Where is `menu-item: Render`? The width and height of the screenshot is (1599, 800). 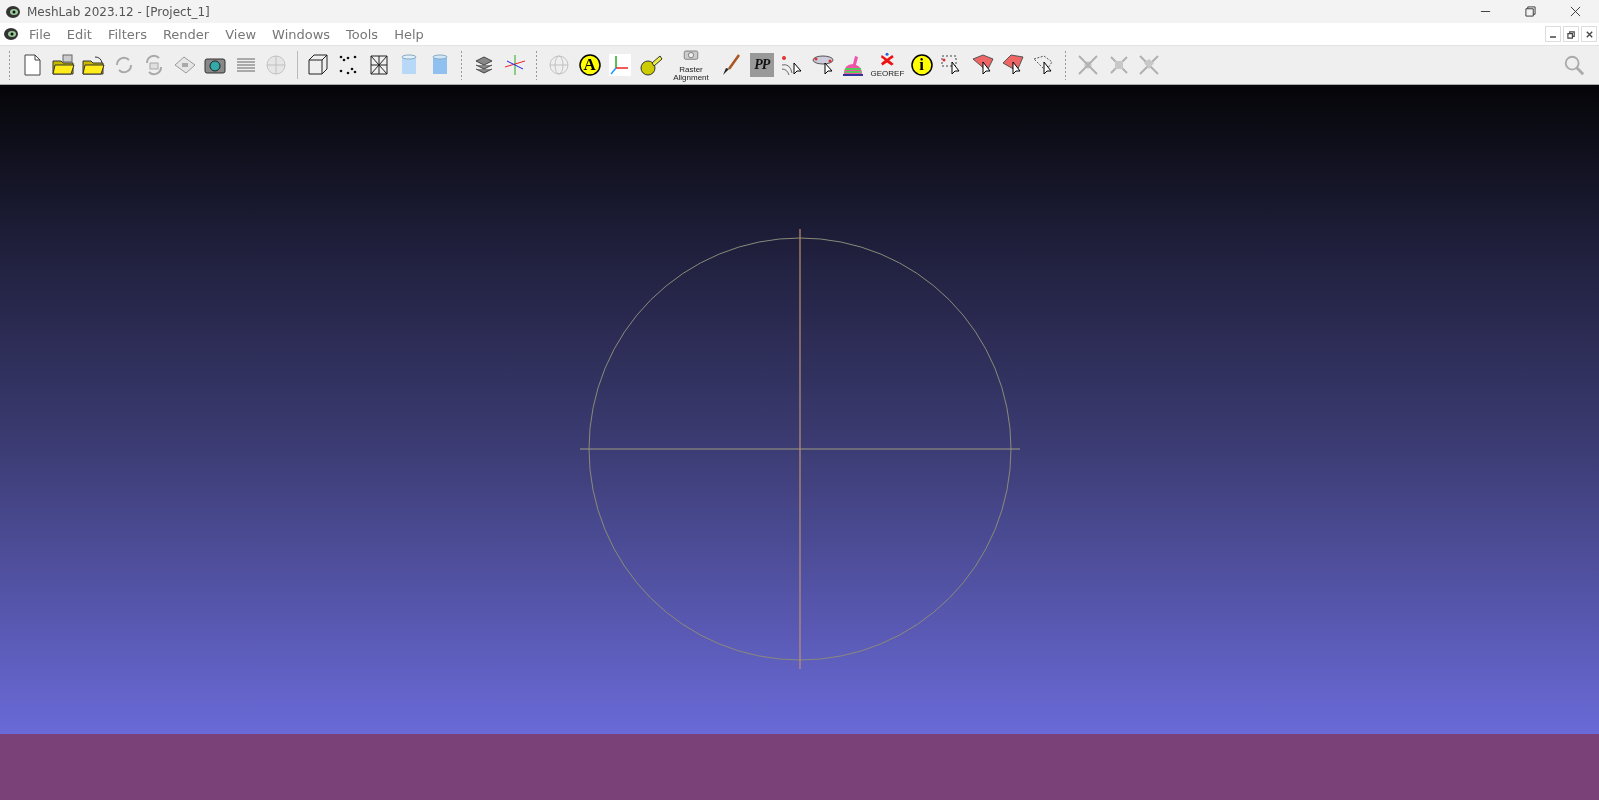 menu-item: Render is located at coordinates (186, 34).